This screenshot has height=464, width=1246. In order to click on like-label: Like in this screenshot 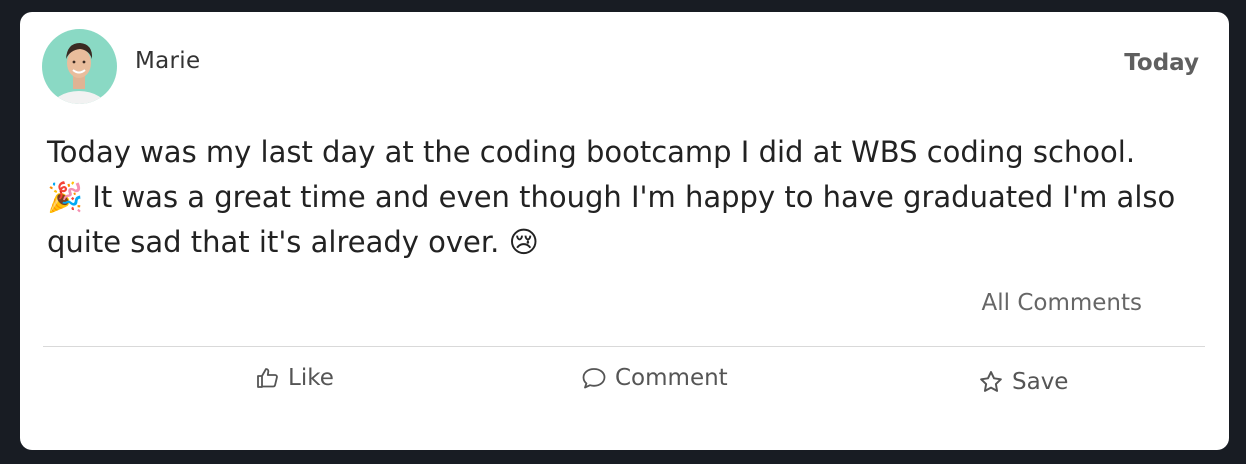, I will do `click(311, 378)`.